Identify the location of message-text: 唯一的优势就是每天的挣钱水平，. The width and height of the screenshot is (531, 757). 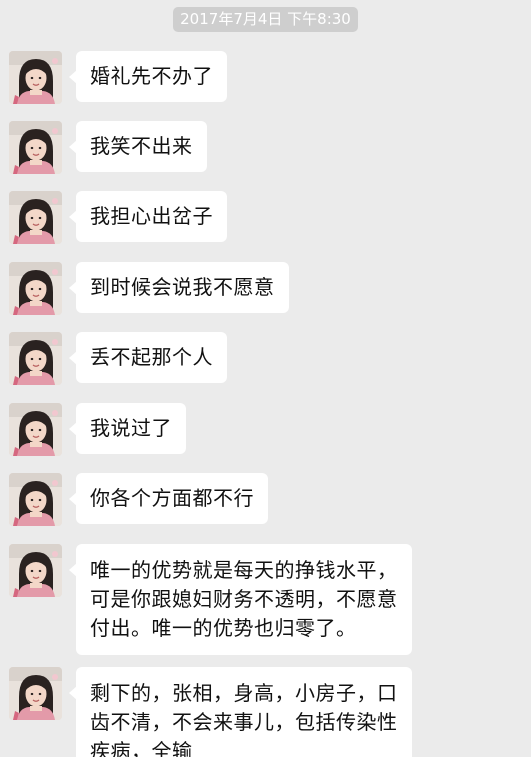
(244, 570).